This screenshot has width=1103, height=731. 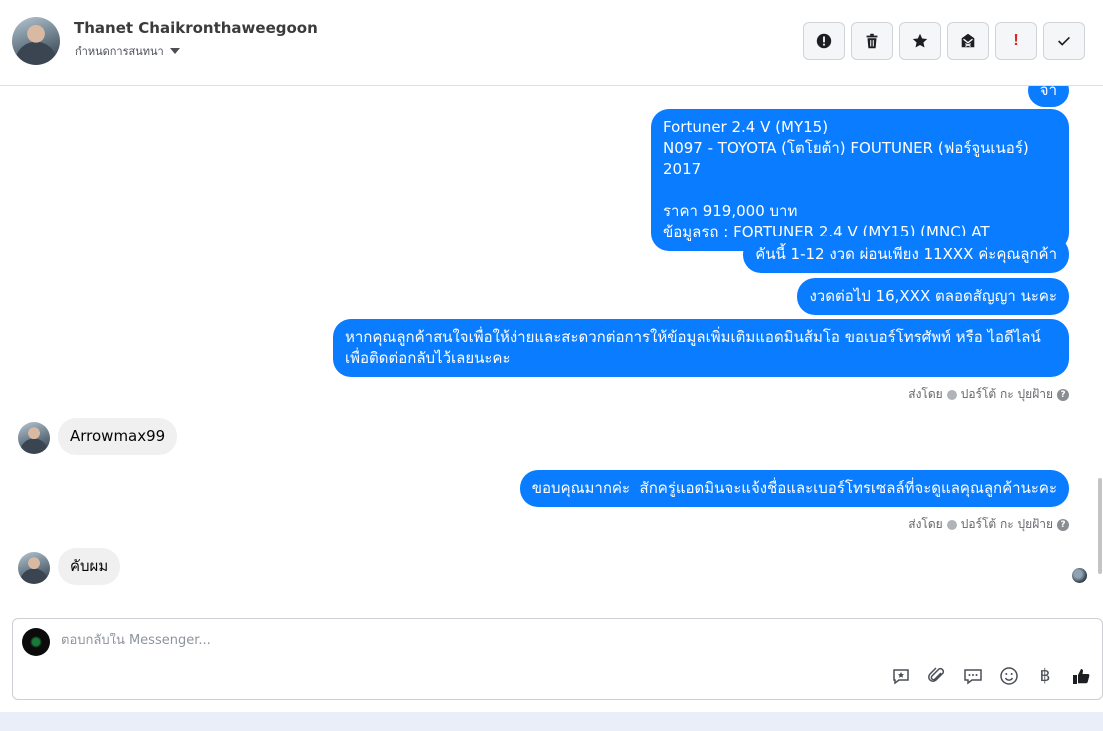 I want to click on contact-avatar, so click(x=36, y=41).